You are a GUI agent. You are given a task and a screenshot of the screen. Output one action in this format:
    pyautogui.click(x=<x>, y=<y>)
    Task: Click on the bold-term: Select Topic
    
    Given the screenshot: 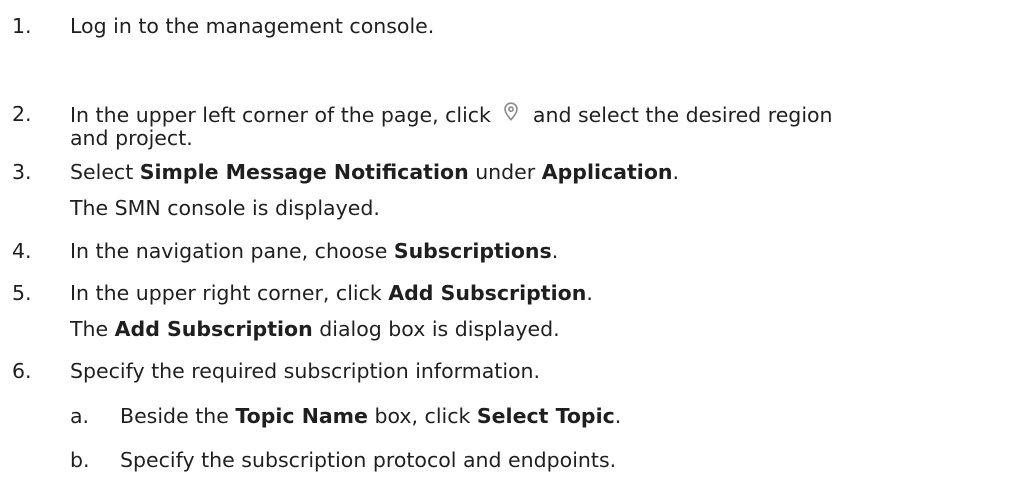 What is the action you would take?
    pyautogui.click(x=545, y=416)
    